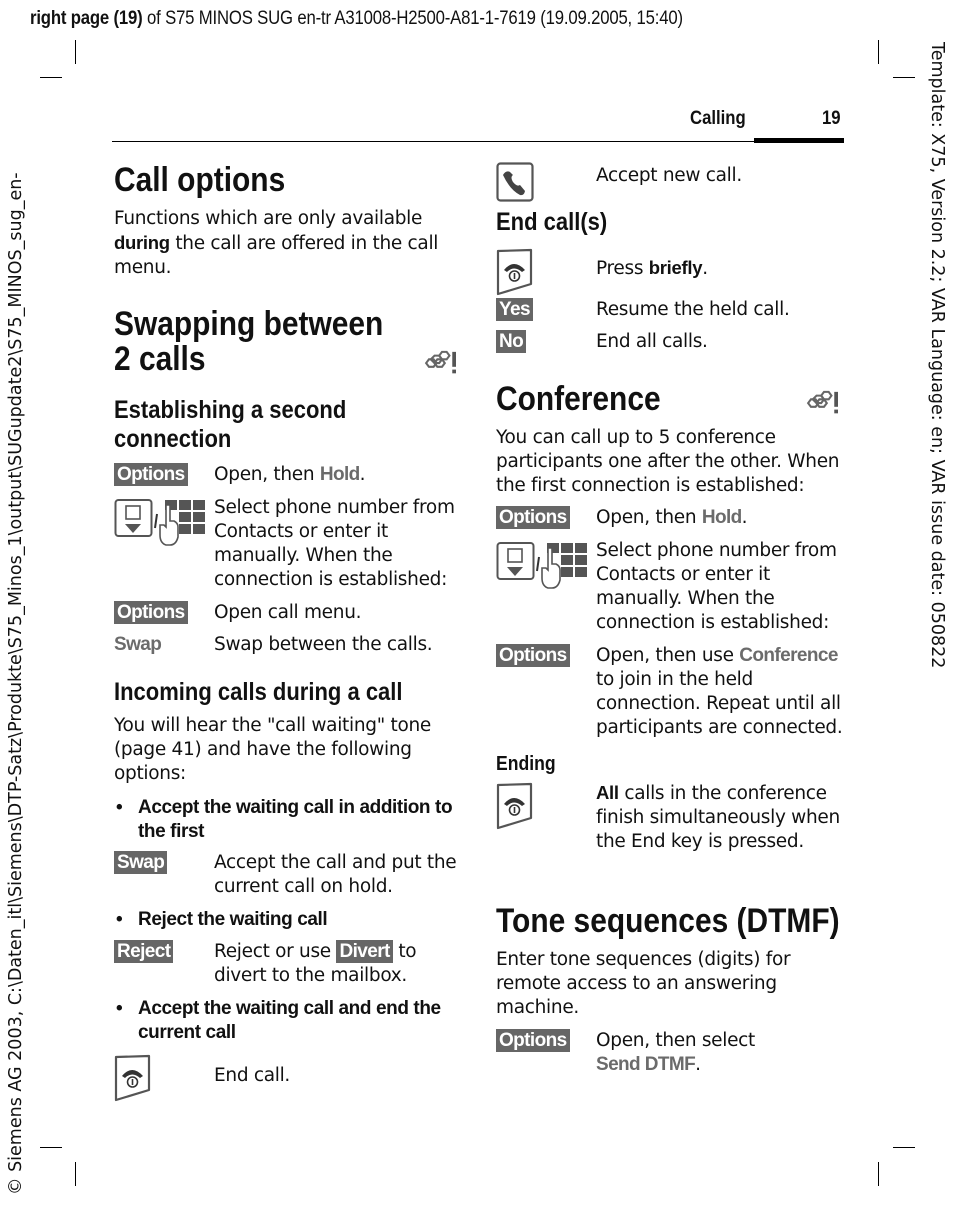 This screenshot has width=954, height=1224. What do you see at coordinates (669, 175) in the screenshot?
I see `accept-new-call-text: Accept new call.` at bounding box center [669, 175].